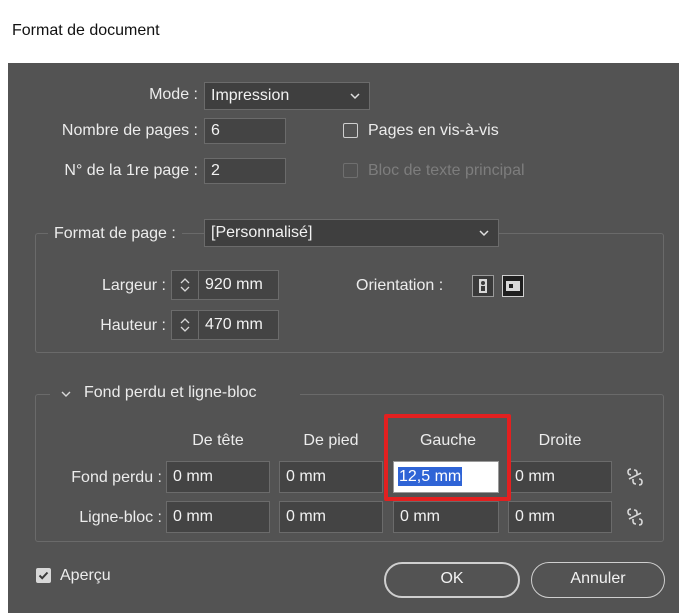 The width and height of the screenshot is (679, 613). I want to click on window-titlebar: Format de document, so click(339, 31).